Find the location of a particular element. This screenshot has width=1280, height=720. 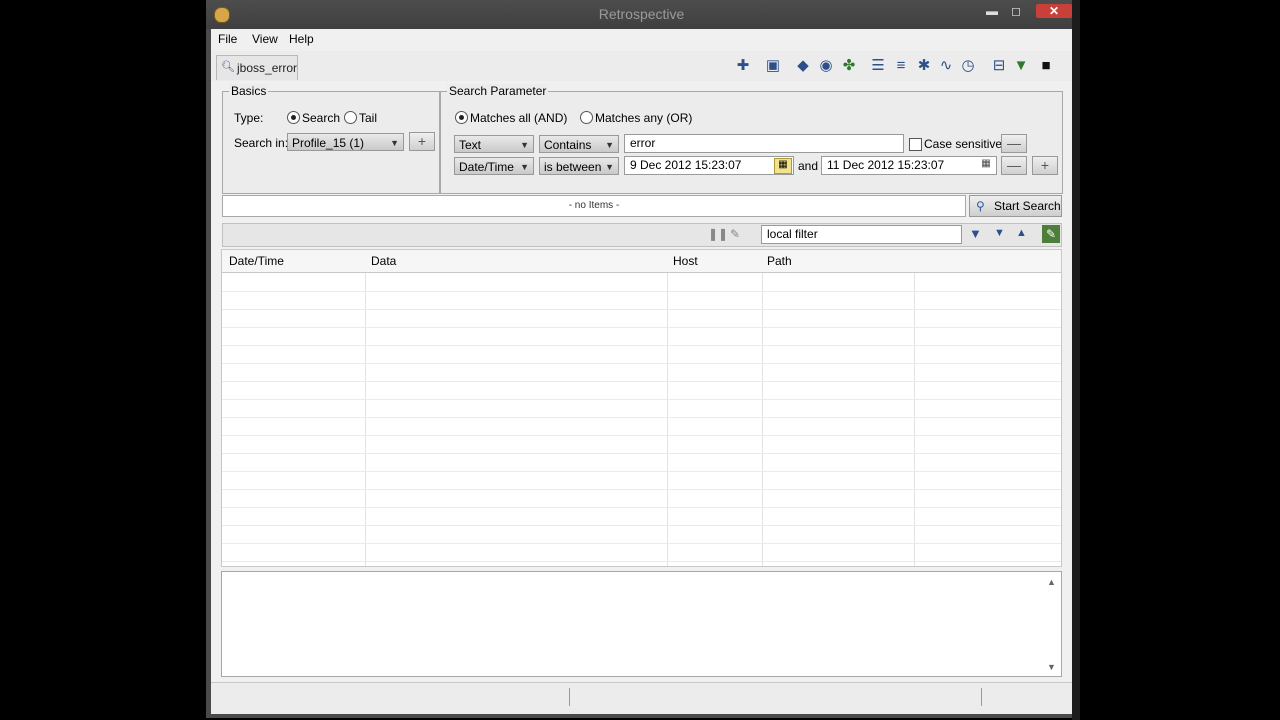

scroll-down-icon: ▼ is located at coordinates (1051, 667).